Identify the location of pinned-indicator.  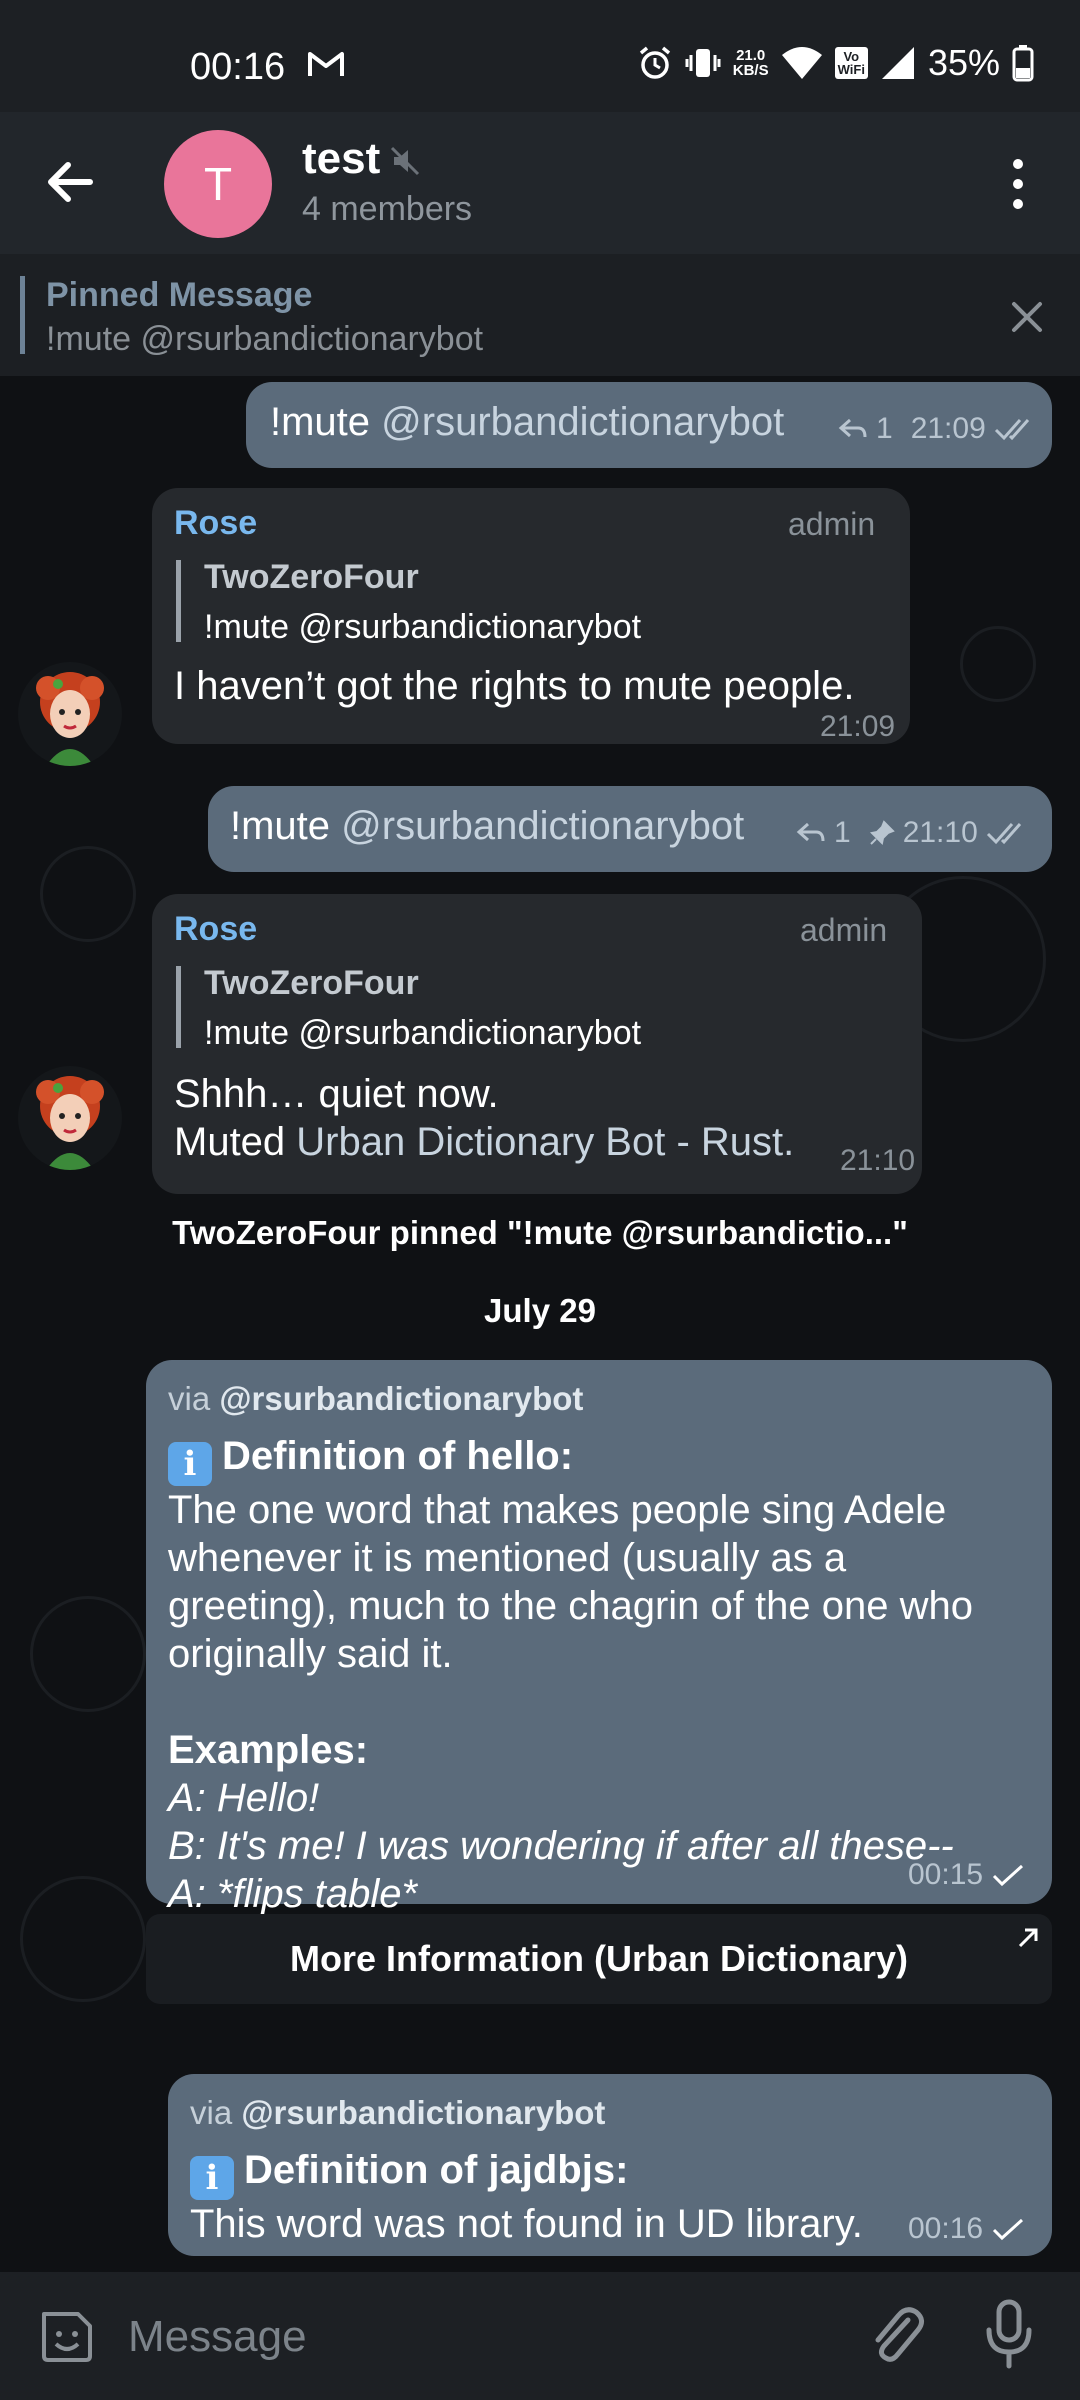
(22, 315).